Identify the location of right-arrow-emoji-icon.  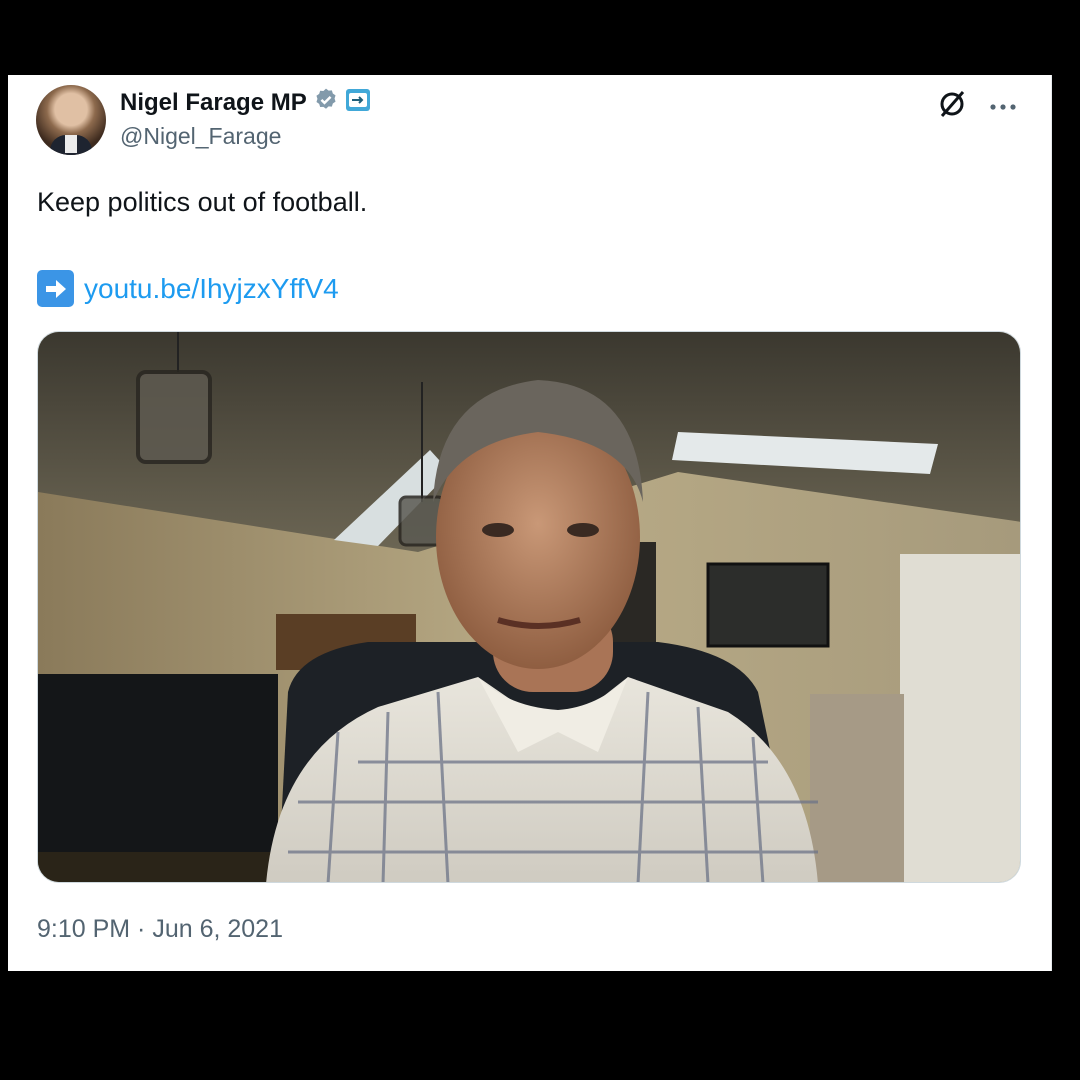
(55, 288).